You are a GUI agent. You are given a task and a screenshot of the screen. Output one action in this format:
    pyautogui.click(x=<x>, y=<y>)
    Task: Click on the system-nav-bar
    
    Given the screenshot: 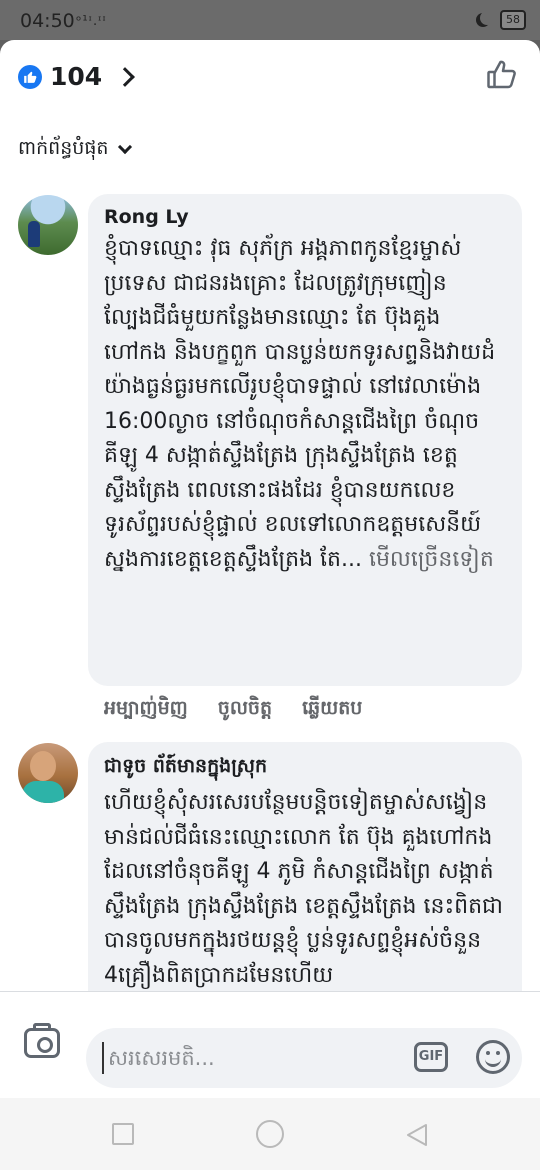 What is the action you would take?
    pyautogui.click(x=270, y=1134)
    